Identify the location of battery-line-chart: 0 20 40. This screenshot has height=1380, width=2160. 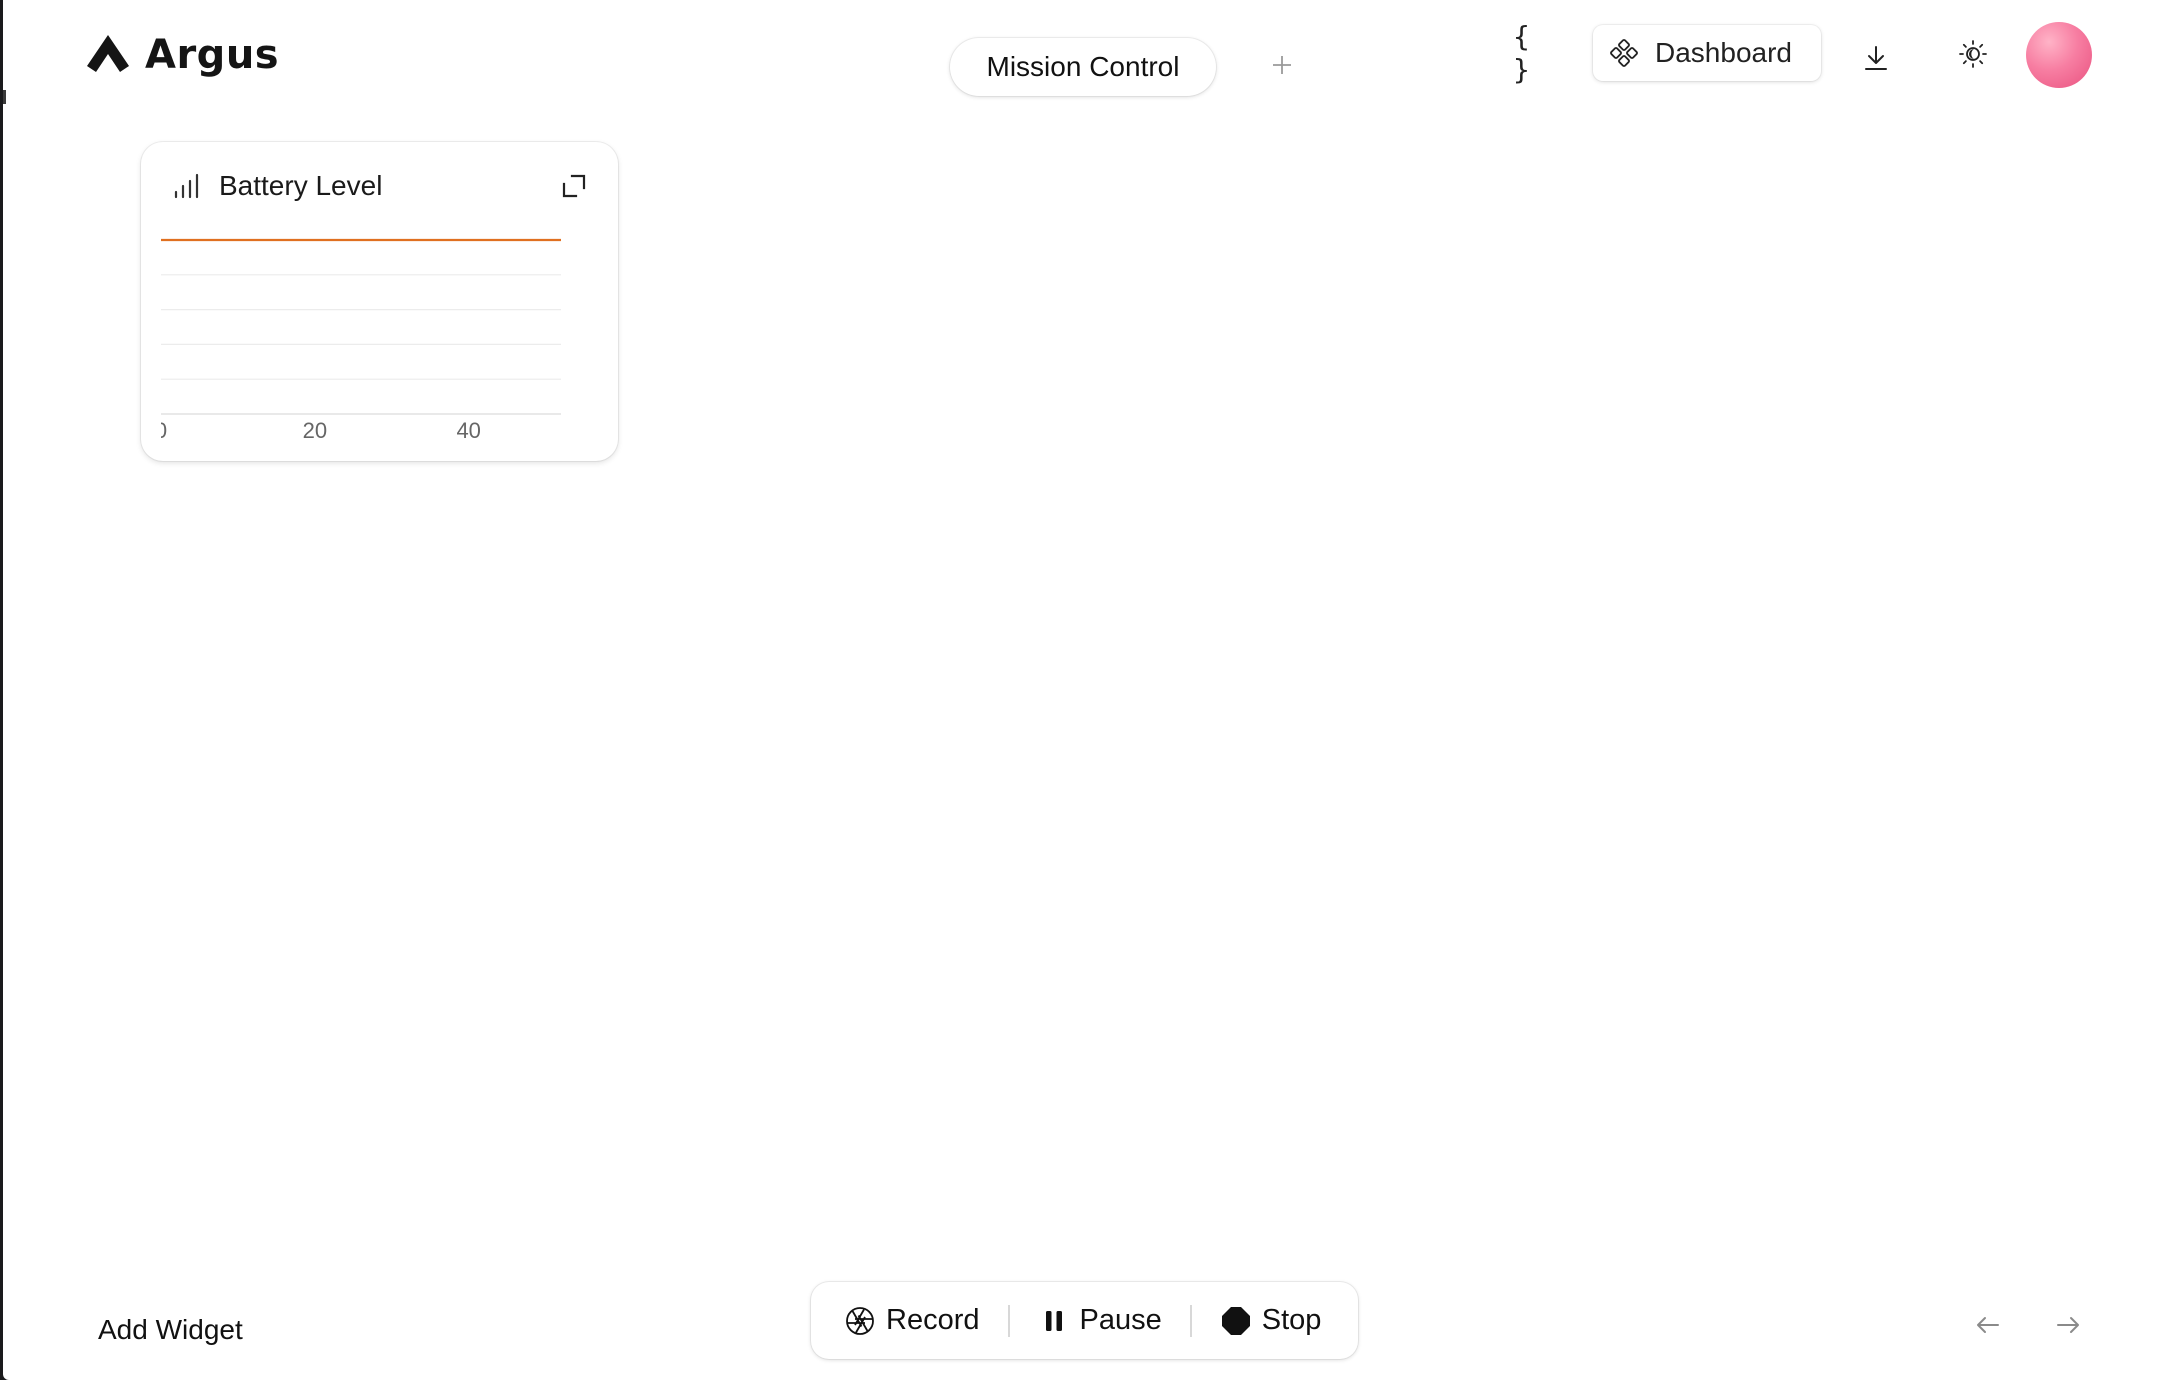
(361, 340).